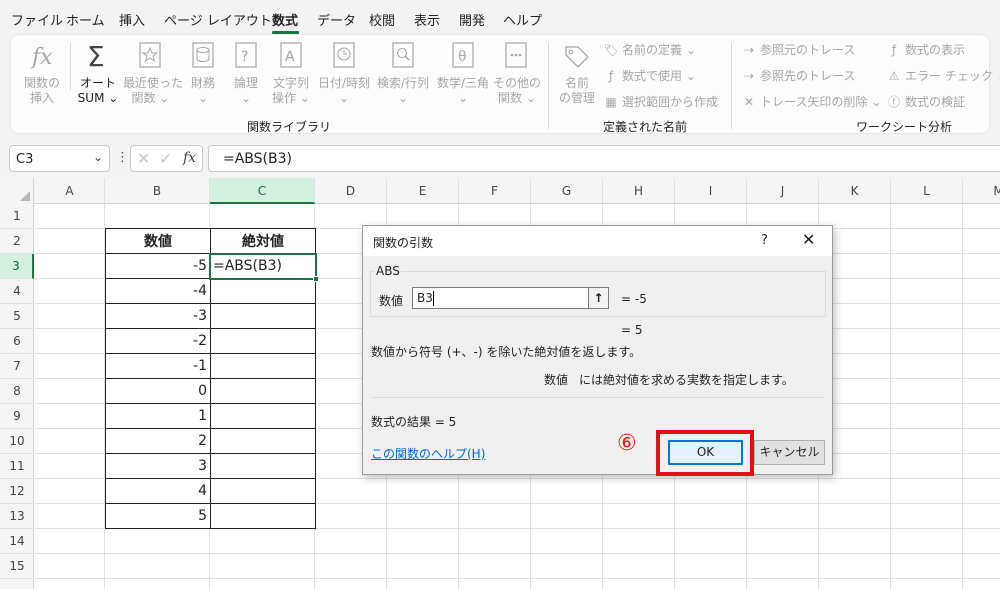  Describe the element at coordinates (158, 341) in the screenshot. I see `value-cell: -2` at that location.